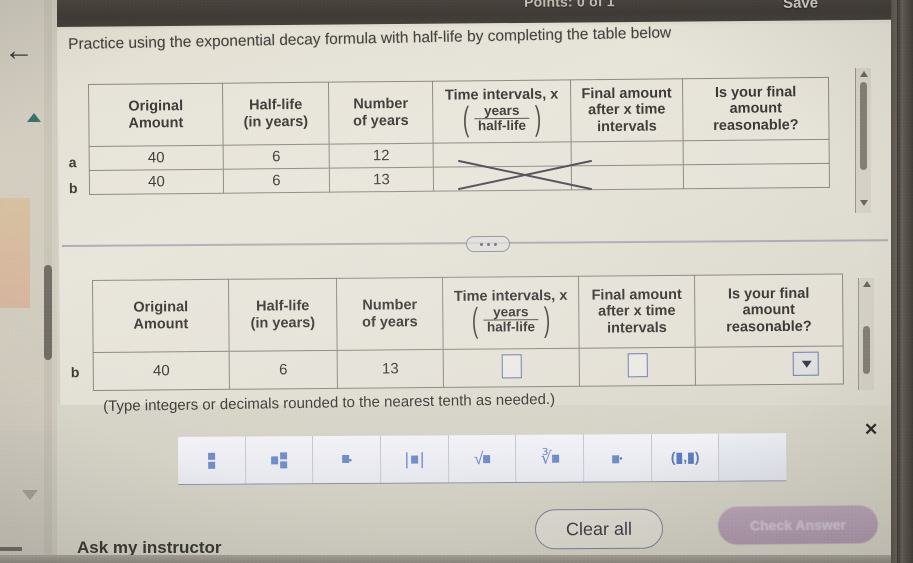 This screenshot has width=913, height=563. I want to click on nth-root-icon: ∛, so click(550, 458).